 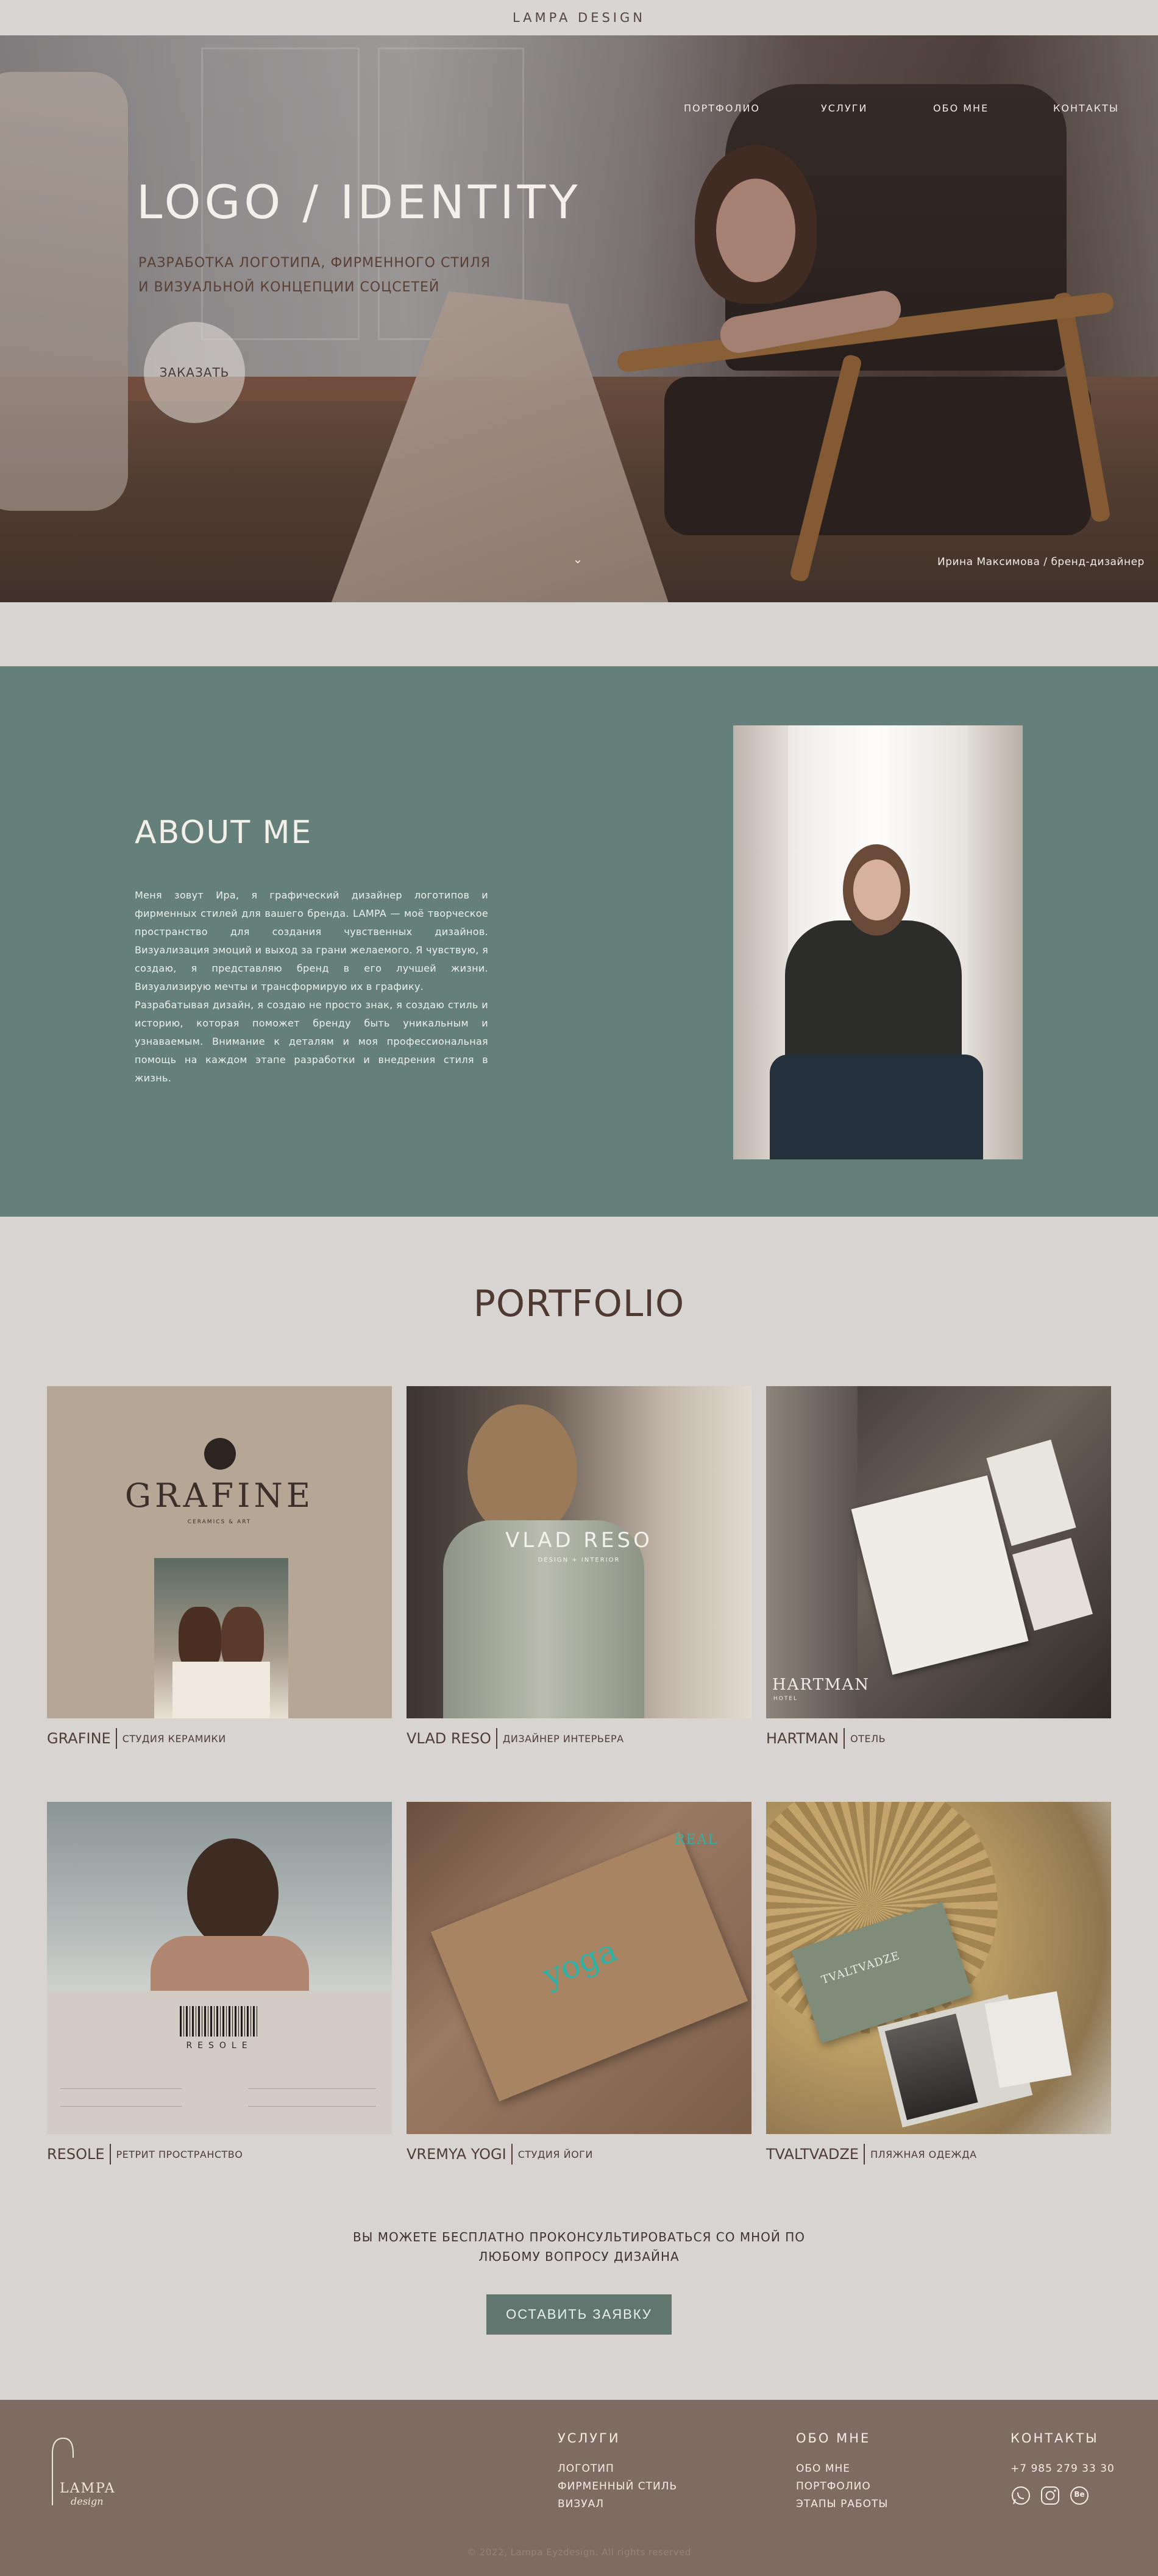 What do you see at coordinates (579, 2314) in the screenshot?
I see `leave-request-button: ОСТАВИТЬ ЗАЯВКУ` at bounding box center [579, 2314].